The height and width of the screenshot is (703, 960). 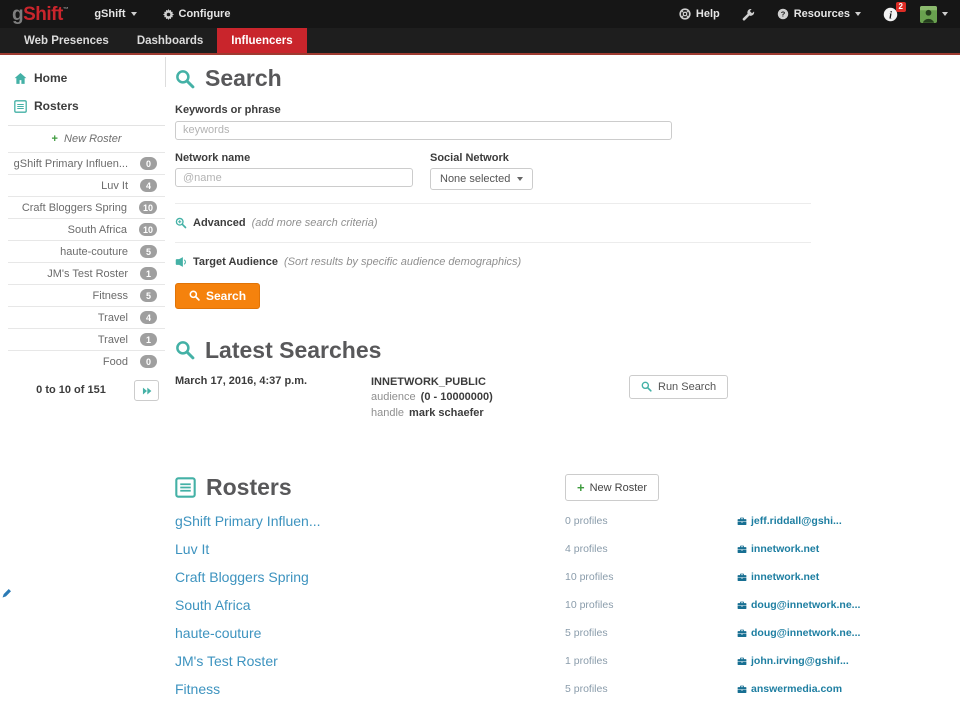 What do you see at coordinates (387, 413) in the screenshot?
I see `handle-label: handle` at bounding box center [387, 413].